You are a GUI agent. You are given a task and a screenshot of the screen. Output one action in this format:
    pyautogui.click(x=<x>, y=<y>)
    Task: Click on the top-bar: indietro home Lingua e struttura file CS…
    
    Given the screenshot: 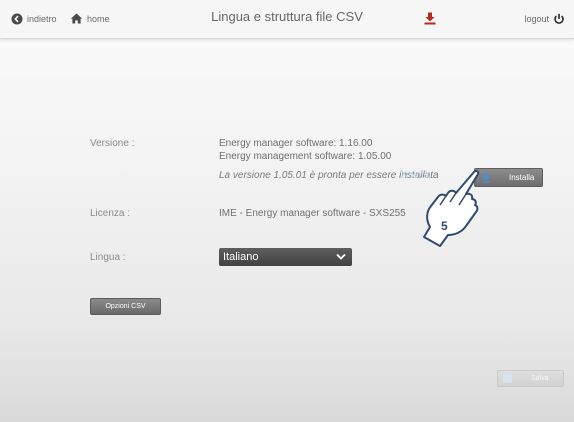 What is the action you would take?
    pyautogui.click(x=287, y=19)
    